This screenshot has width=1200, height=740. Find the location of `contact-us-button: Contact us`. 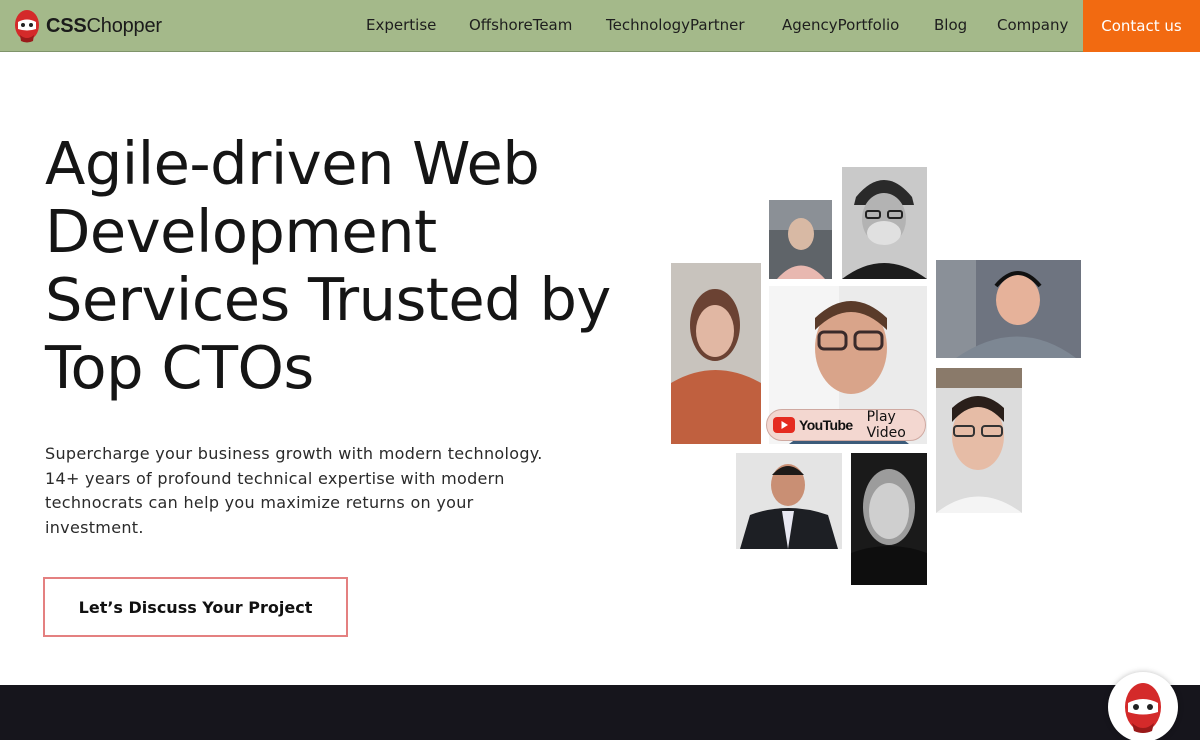

contact-us-button: Contact us is located at coordinates (1141, 26).